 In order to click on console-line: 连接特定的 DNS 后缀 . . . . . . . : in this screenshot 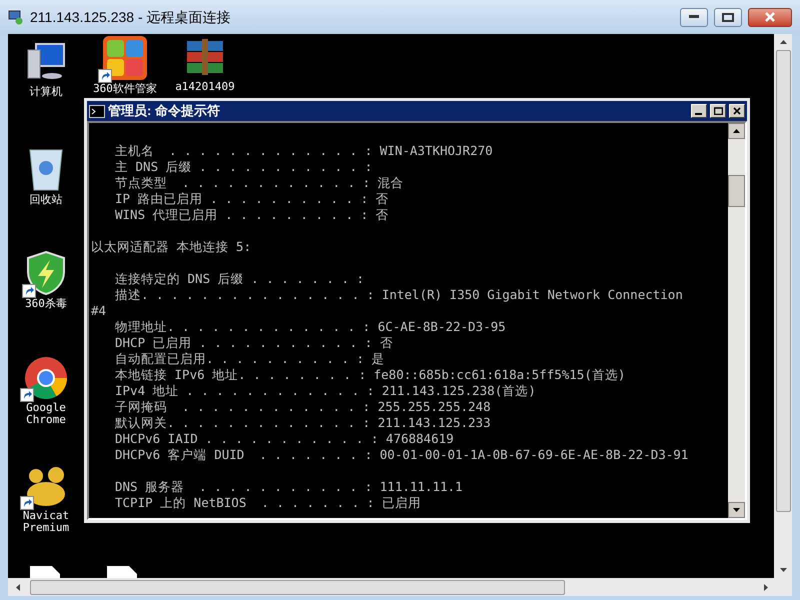, I will do `click(240, 279)`.